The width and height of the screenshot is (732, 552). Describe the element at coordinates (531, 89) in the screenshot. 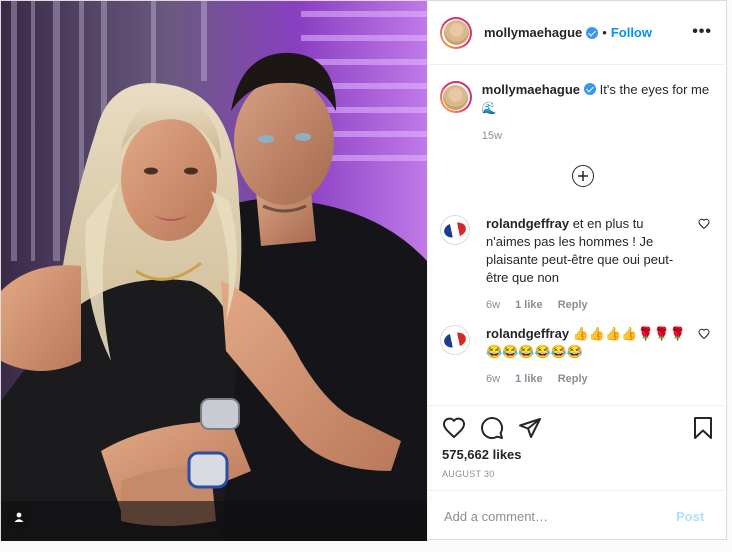

I see `caption-username: mollymaehague` at that location.